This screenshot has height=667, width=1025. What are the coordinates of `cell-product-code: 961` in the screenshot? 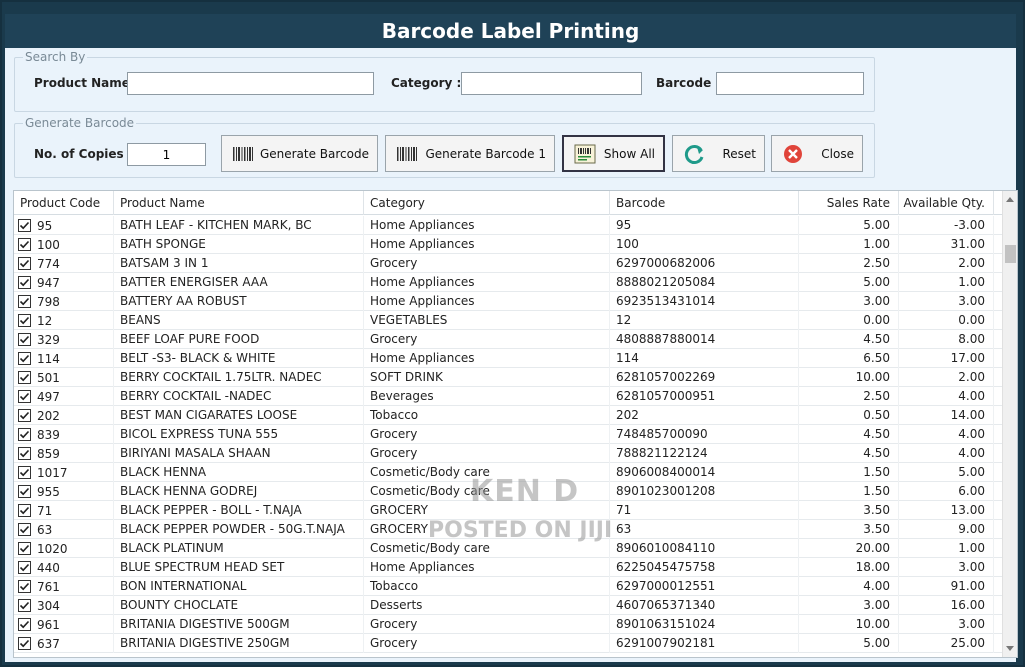 It's located at (64, 624).